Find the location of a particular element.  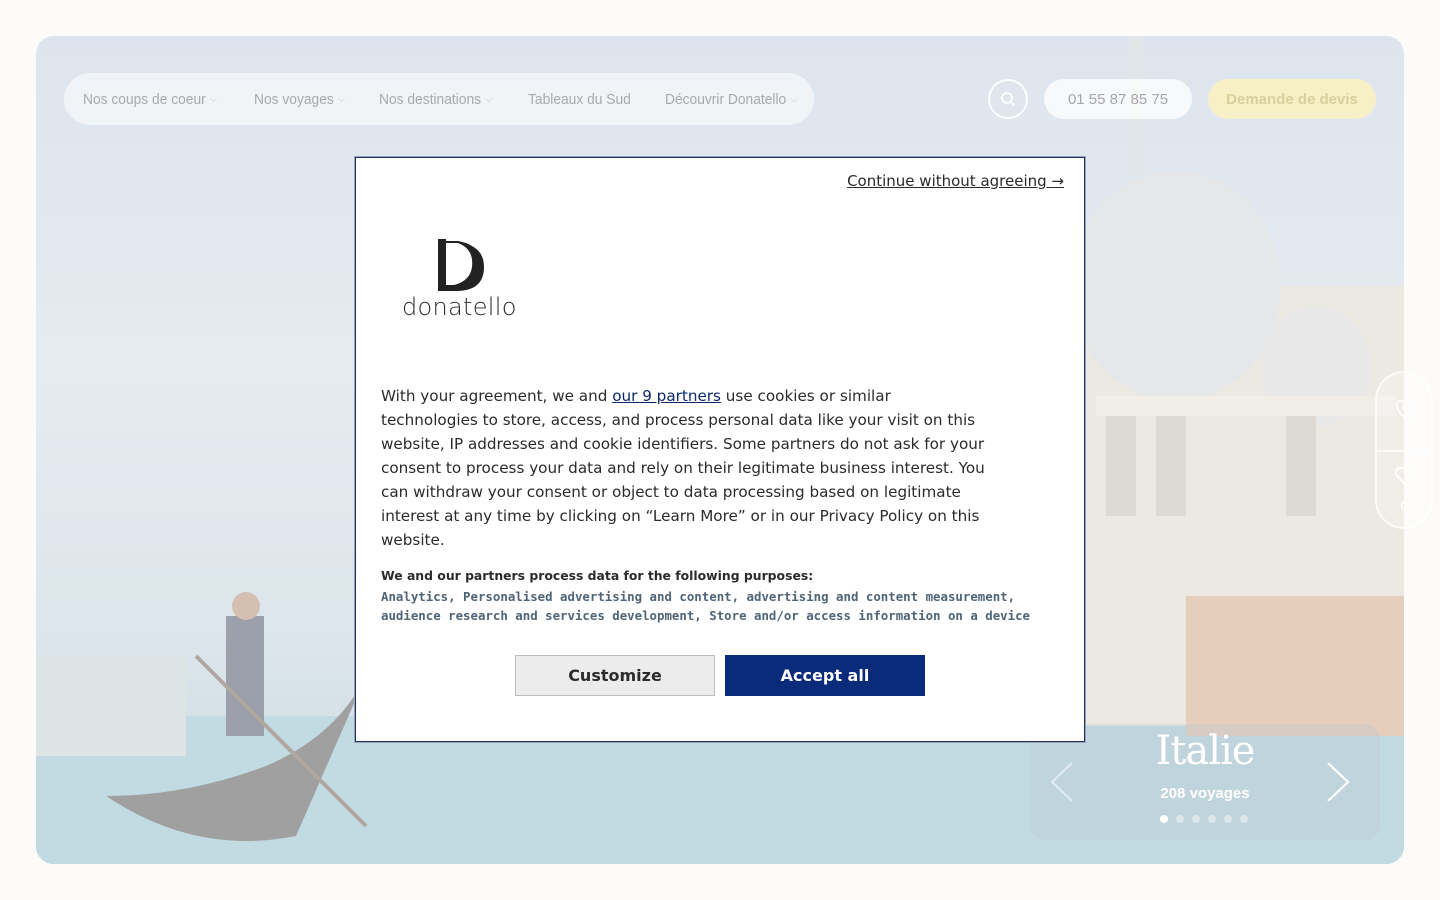

carousel-trip-count: 208 voyages is located at coordinates (1205, 793).